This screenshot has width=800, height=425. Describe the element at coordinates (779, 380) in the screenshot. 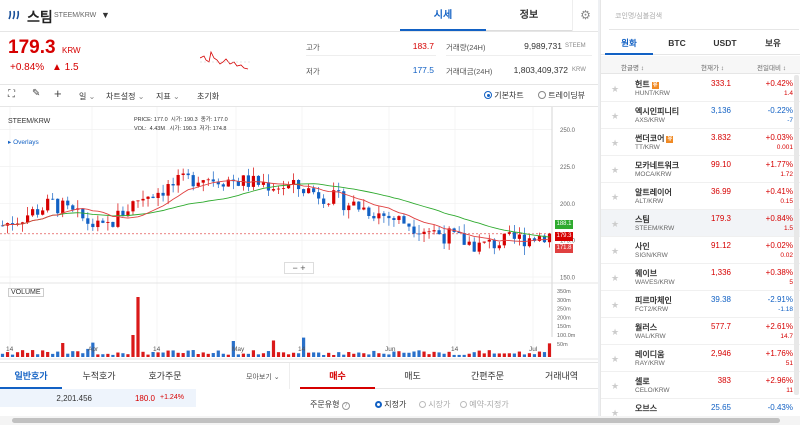

I see `coin-row-pct: +2.96%` at that location.